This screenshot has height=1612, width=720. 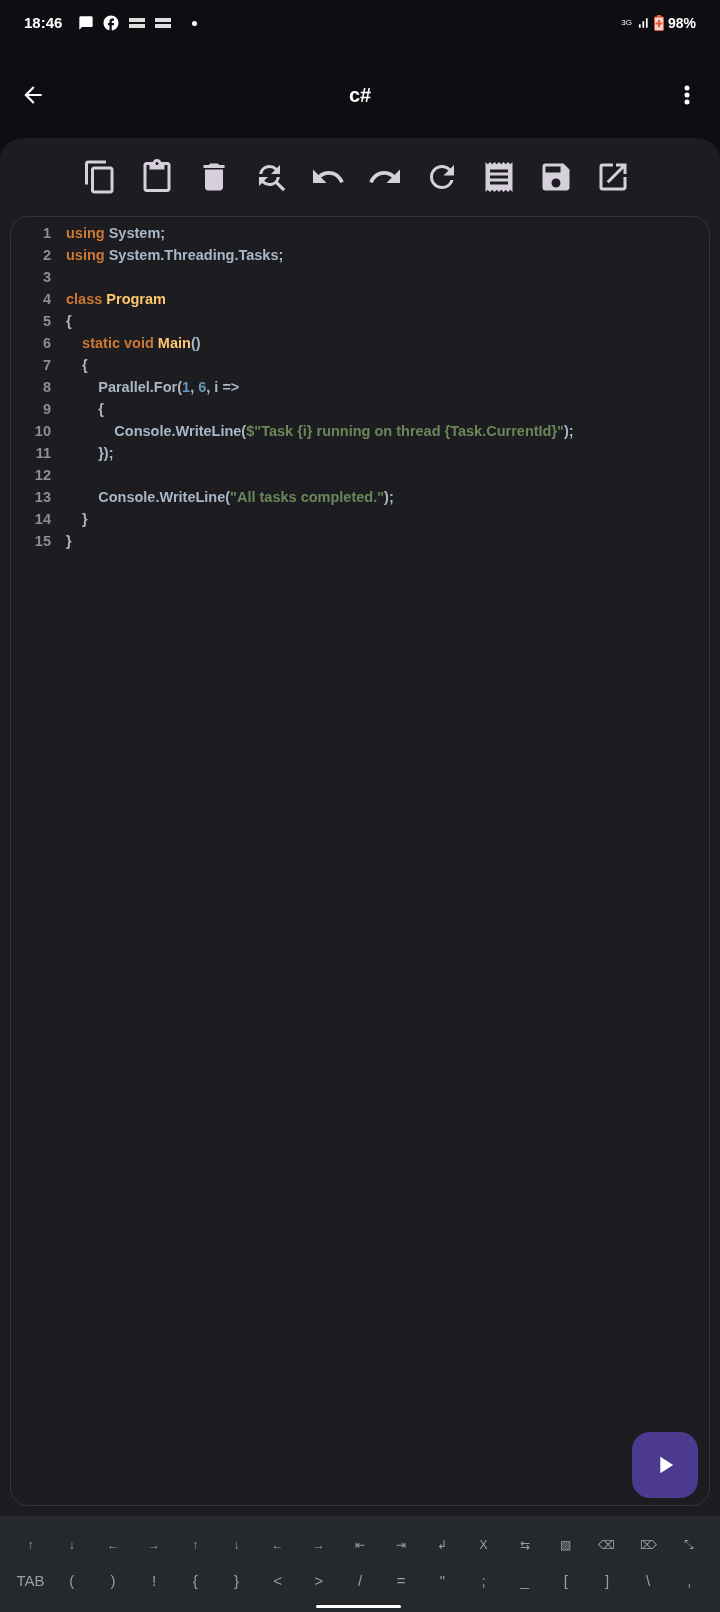 I want to click on key: }, so click(x=236, y=1581).